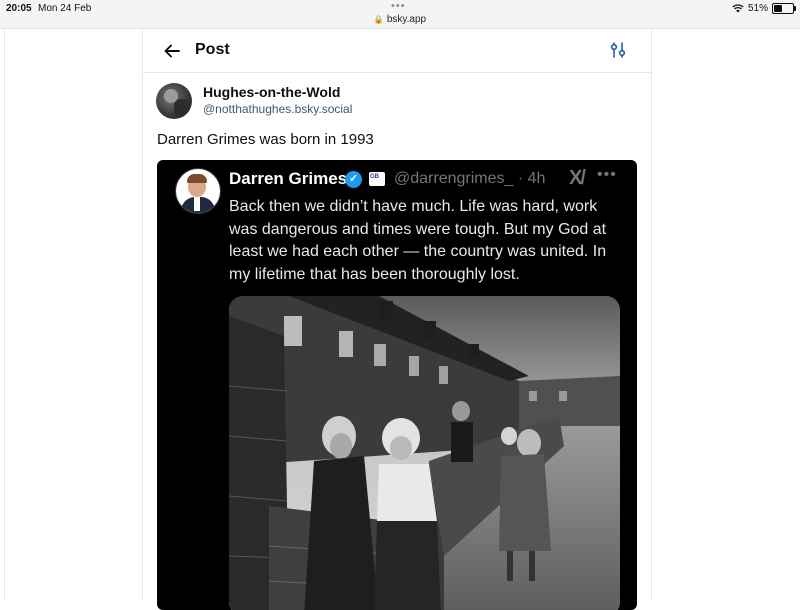  I want to click on verified-badge-icon: ✓, so click(353, 179).